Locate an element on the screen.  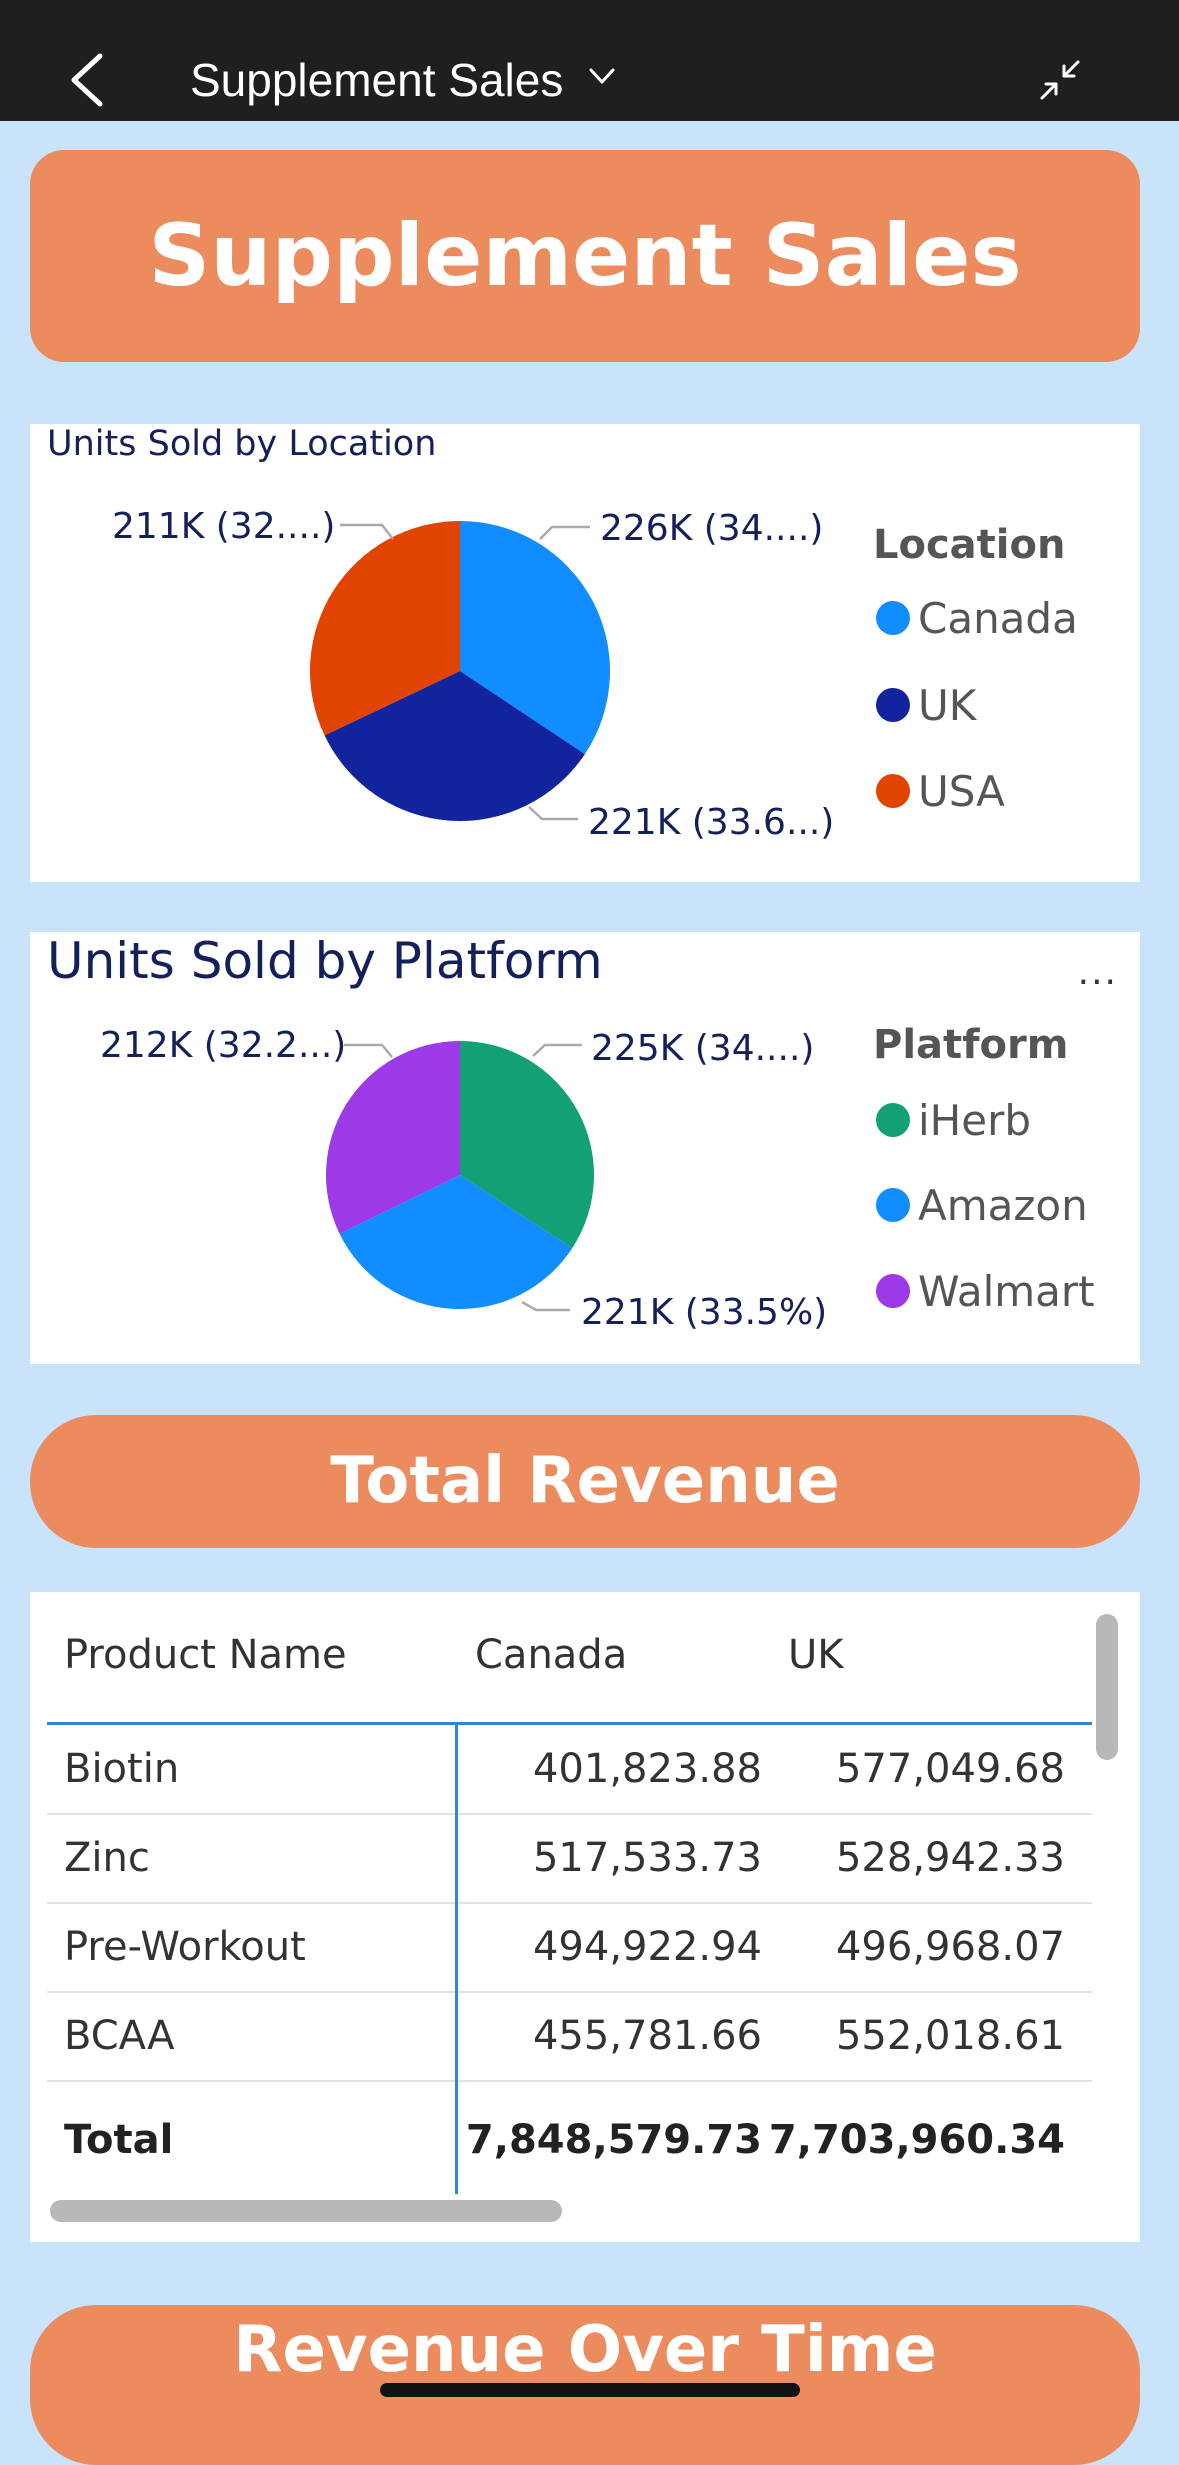
legend-item-iherb: iHerb is located at coordinates (953, 1120).